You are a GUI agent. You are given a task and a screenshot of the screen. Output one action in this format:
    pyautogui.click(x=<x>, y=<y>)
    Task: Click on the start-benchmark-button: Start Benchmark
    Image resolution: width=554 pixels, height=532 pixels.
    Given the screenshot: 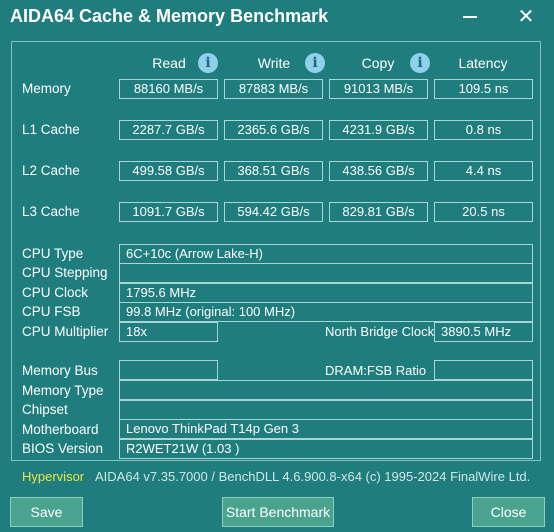 What is the action you would take?
    pyautogui.click(x=278, y=512)
    